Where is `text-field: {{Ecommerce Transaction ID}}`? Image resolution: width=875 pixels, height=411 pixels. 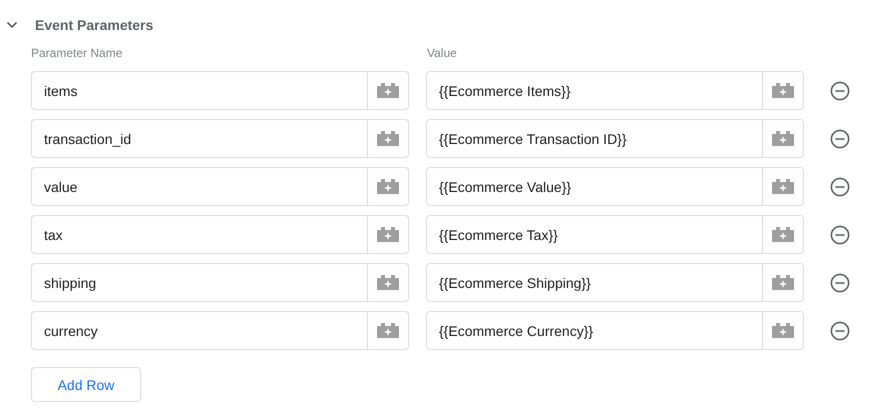 text-field: {{Ecommerce Transaction ID}} is located at coordinates (615, 138).